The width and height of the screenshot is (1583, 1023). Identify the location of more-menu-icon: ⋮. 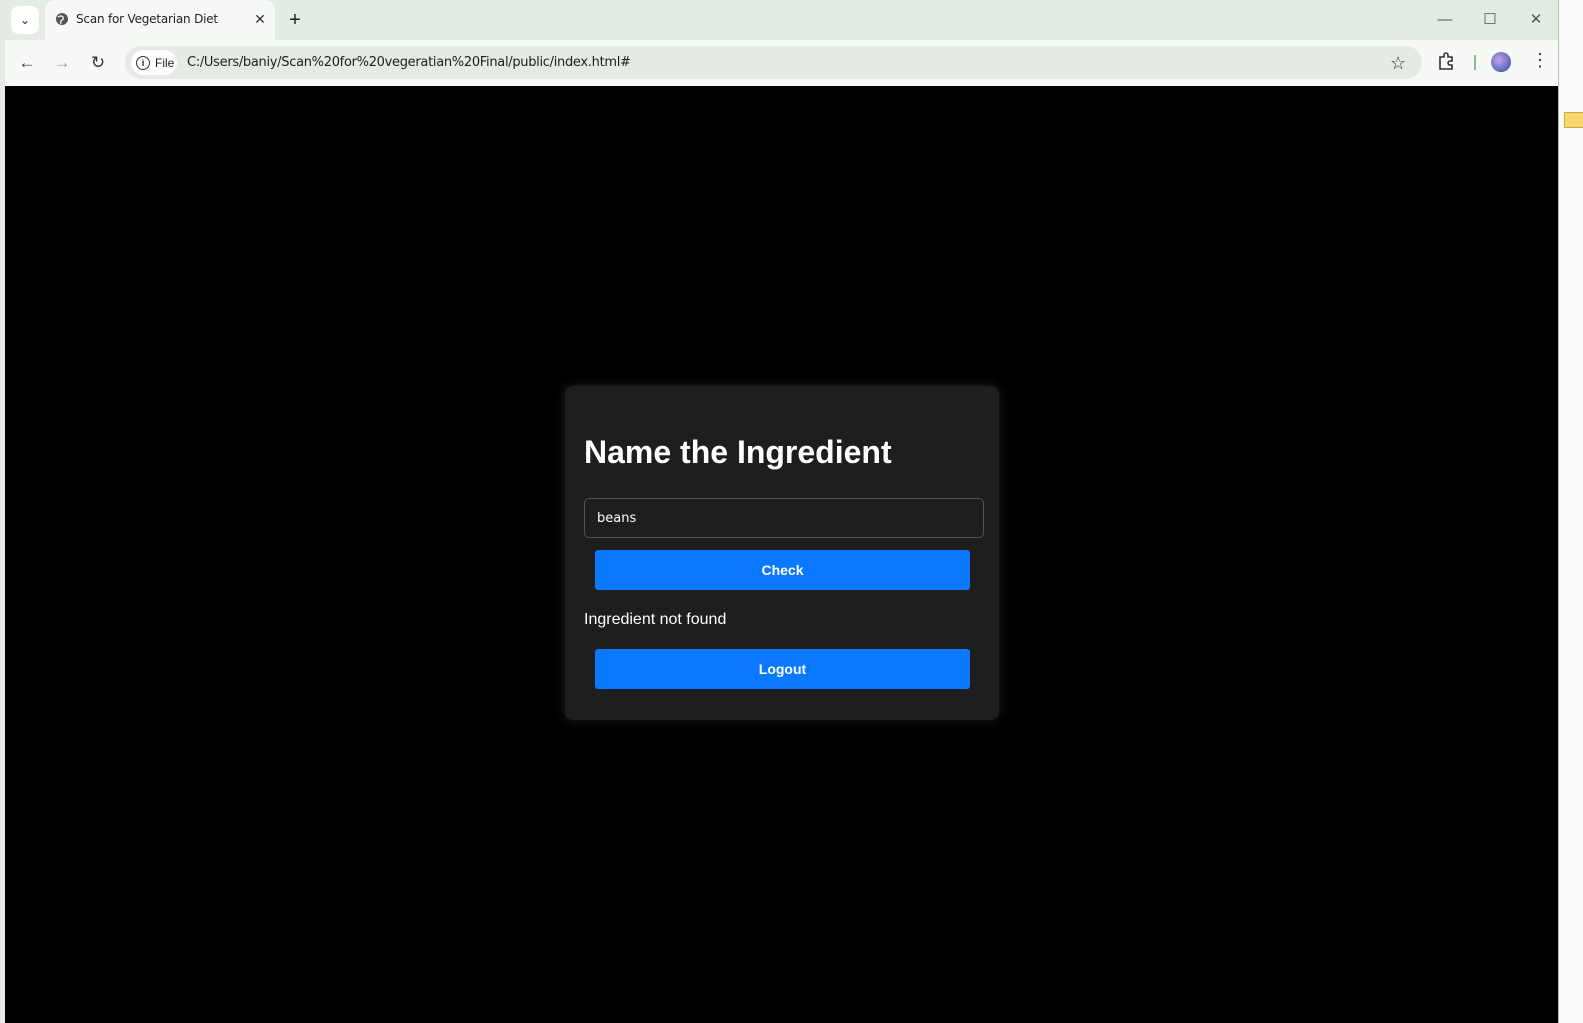
(1540, 60).